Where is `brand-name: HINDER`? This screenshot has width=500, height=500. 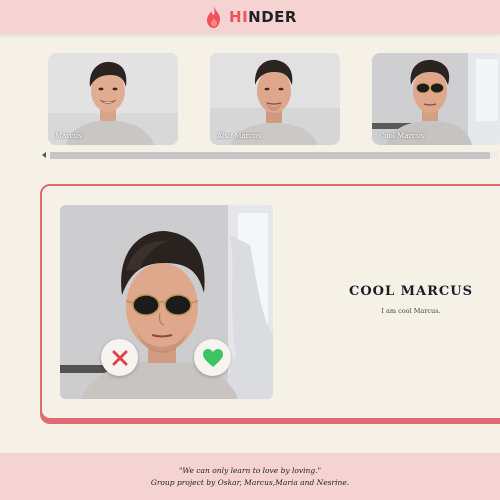
brand-name: HINDER is located at coordinates (263, 17).